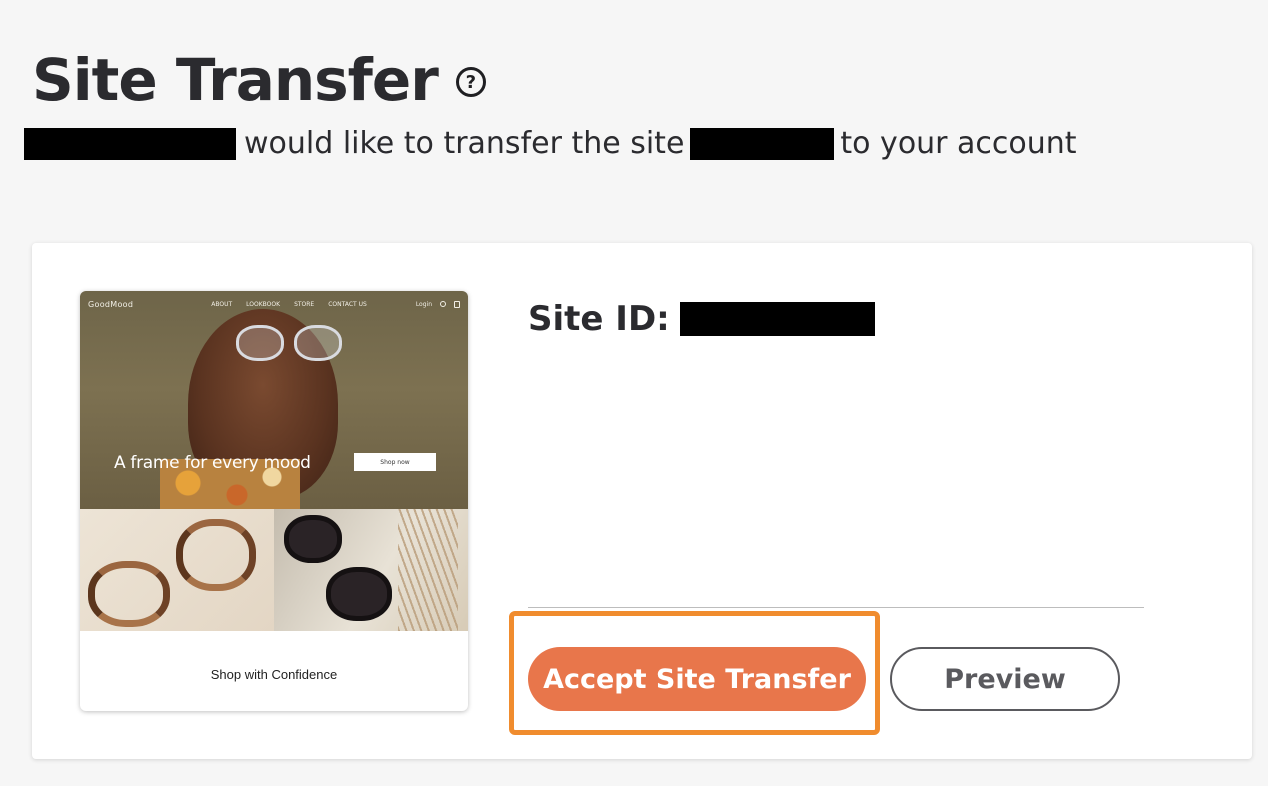 Image resolution: width=1268 pixels, height=786 pixels. What do you see at coordinates (347, 304) in the screenshot?
I see `thumbnail-nav-link: CONTACT US` at bounding box center [347, 304].